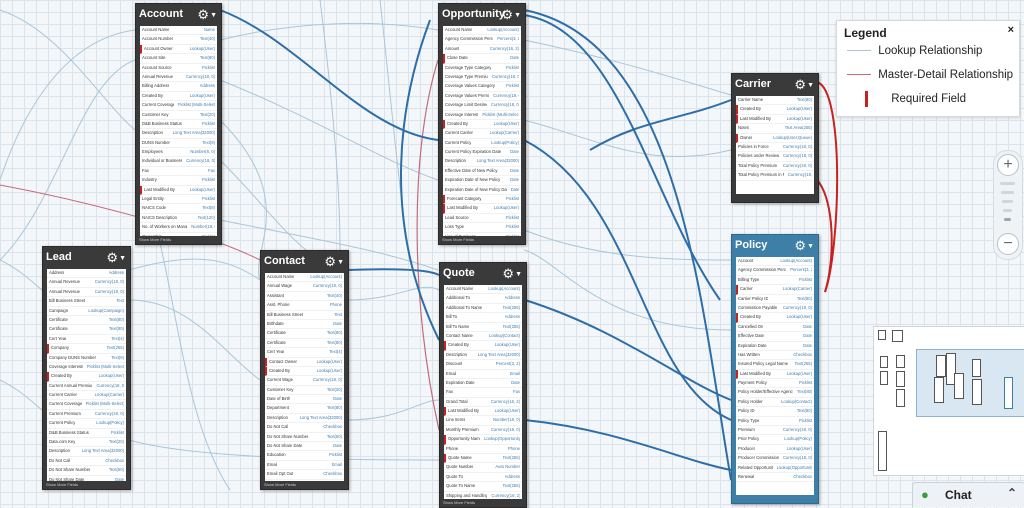 The height and width of the screenshot is (508, 1024). Describe the element at coordinates (482, 144) in the screenshot. I see `field-row: Current Policy Lookup(Policy)` at that location.